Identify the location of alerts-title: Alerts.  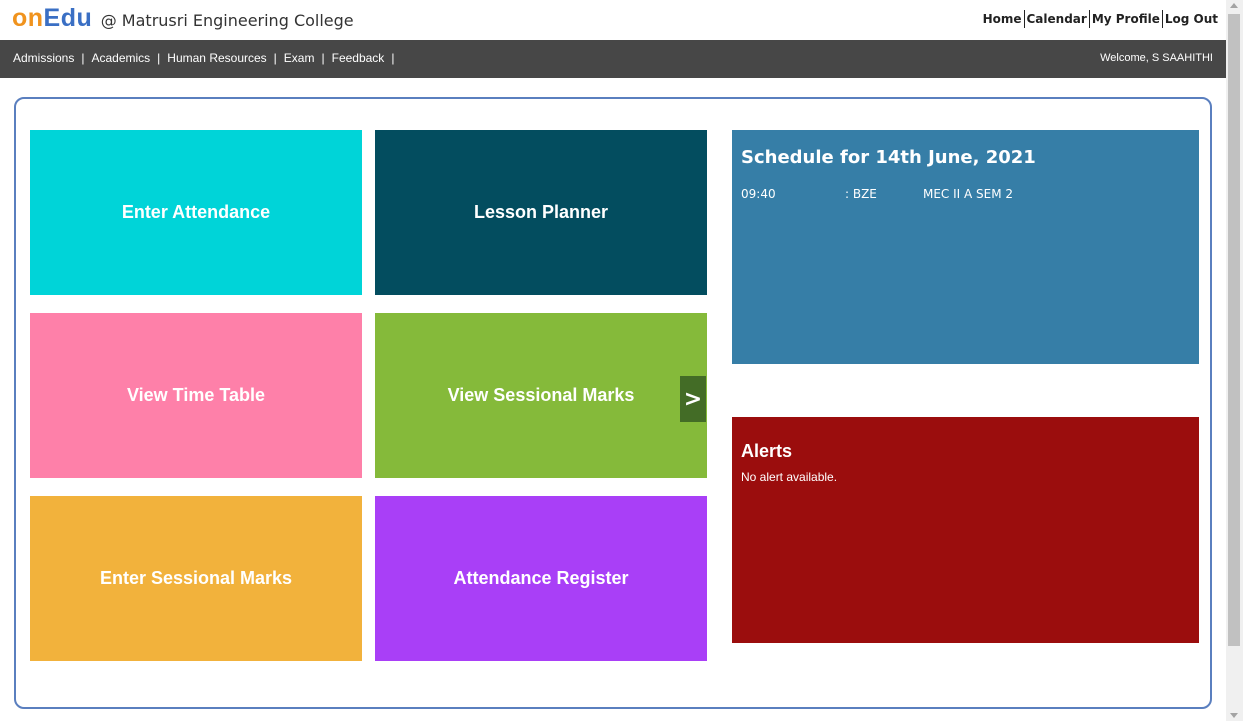
(767, 451).